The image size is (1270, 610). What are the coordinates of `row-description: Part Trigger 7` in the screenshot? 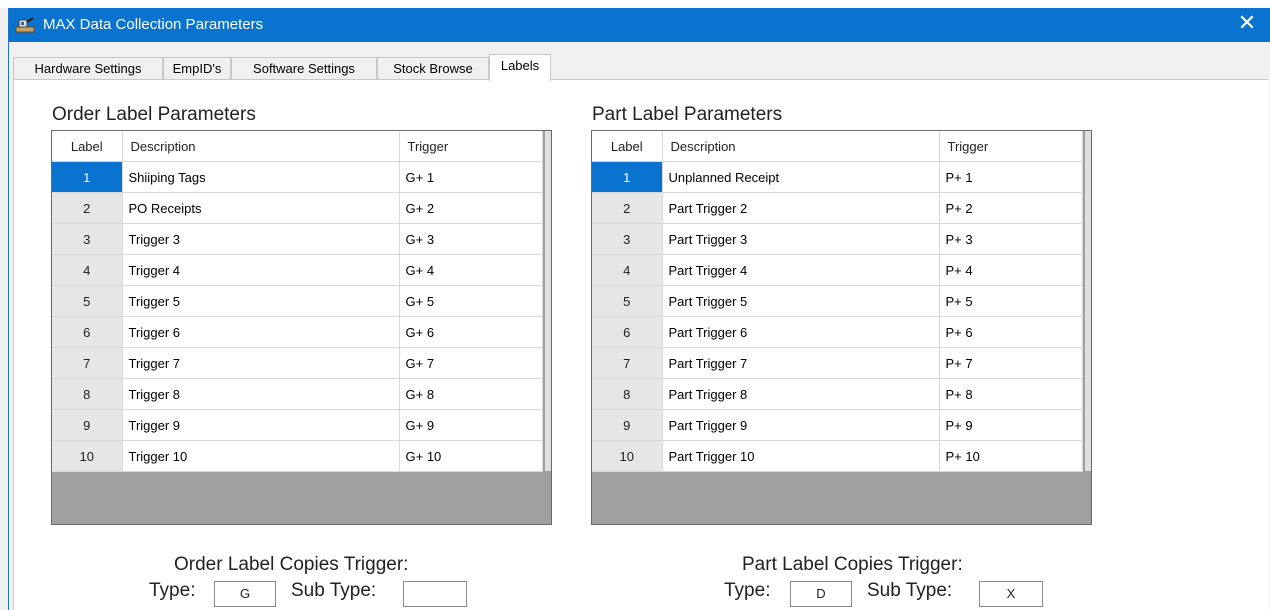 It's located at (801, 363).